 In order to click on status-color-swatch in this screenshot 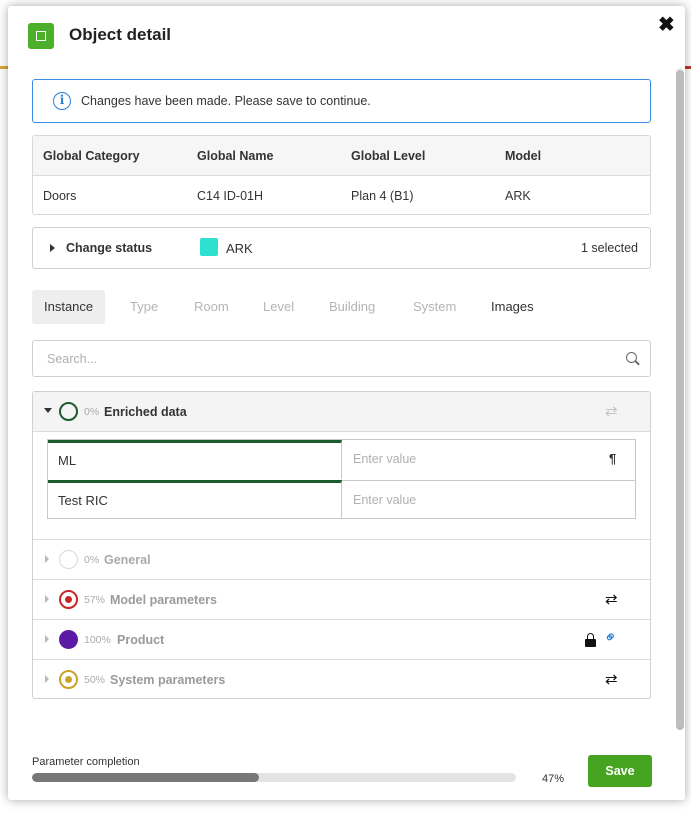, I will do `click(209, 247)`.